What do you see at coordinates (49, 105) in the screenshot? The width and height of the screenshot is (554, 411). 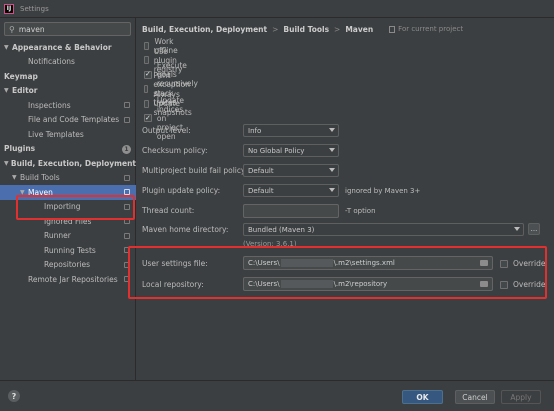 I see `sidebar-item-label: Inspections` at bounding box center [49, 105].